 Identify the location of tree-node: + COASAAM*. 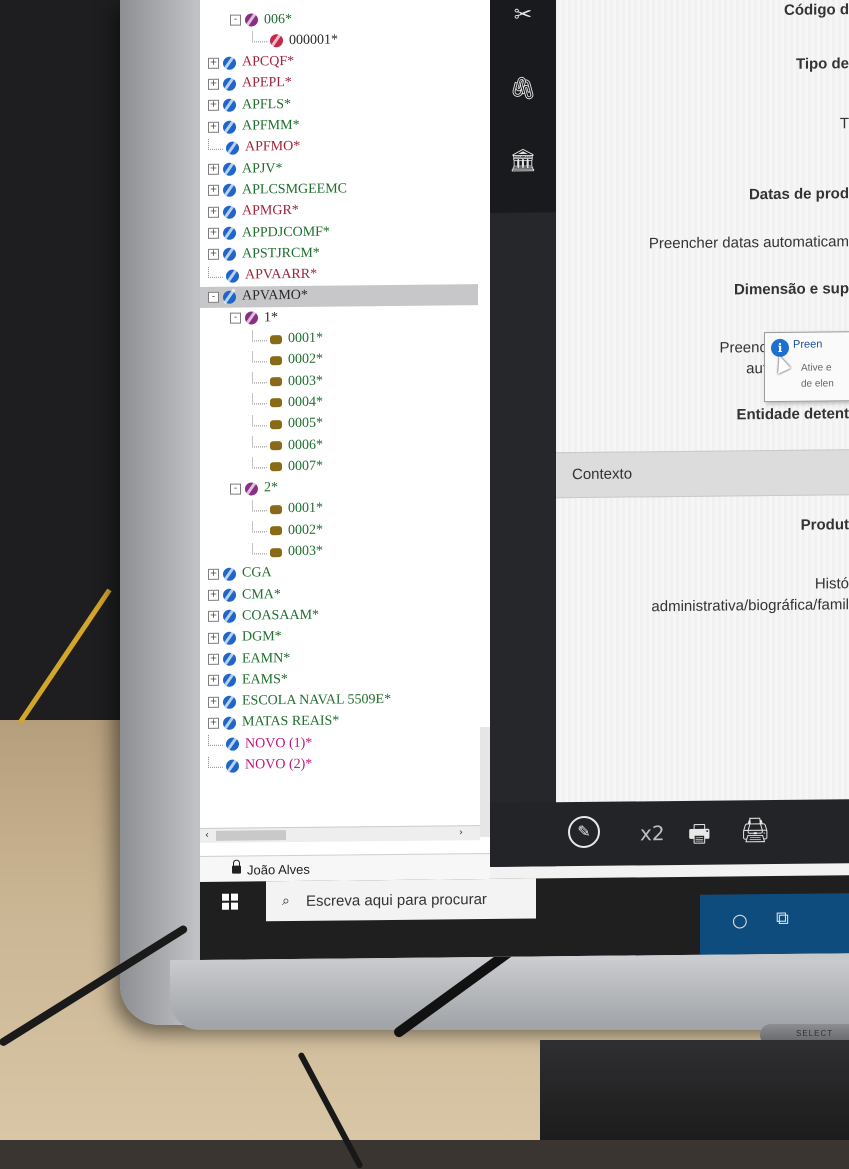
(263, 616).